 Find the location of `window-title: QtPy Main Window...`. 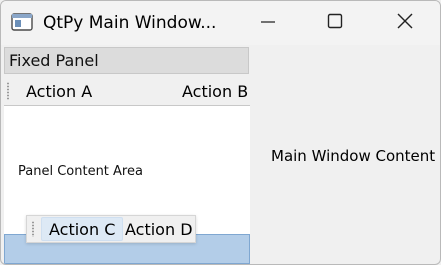

window-title: QtPy Main Window... is located at coordinates (130, 23).